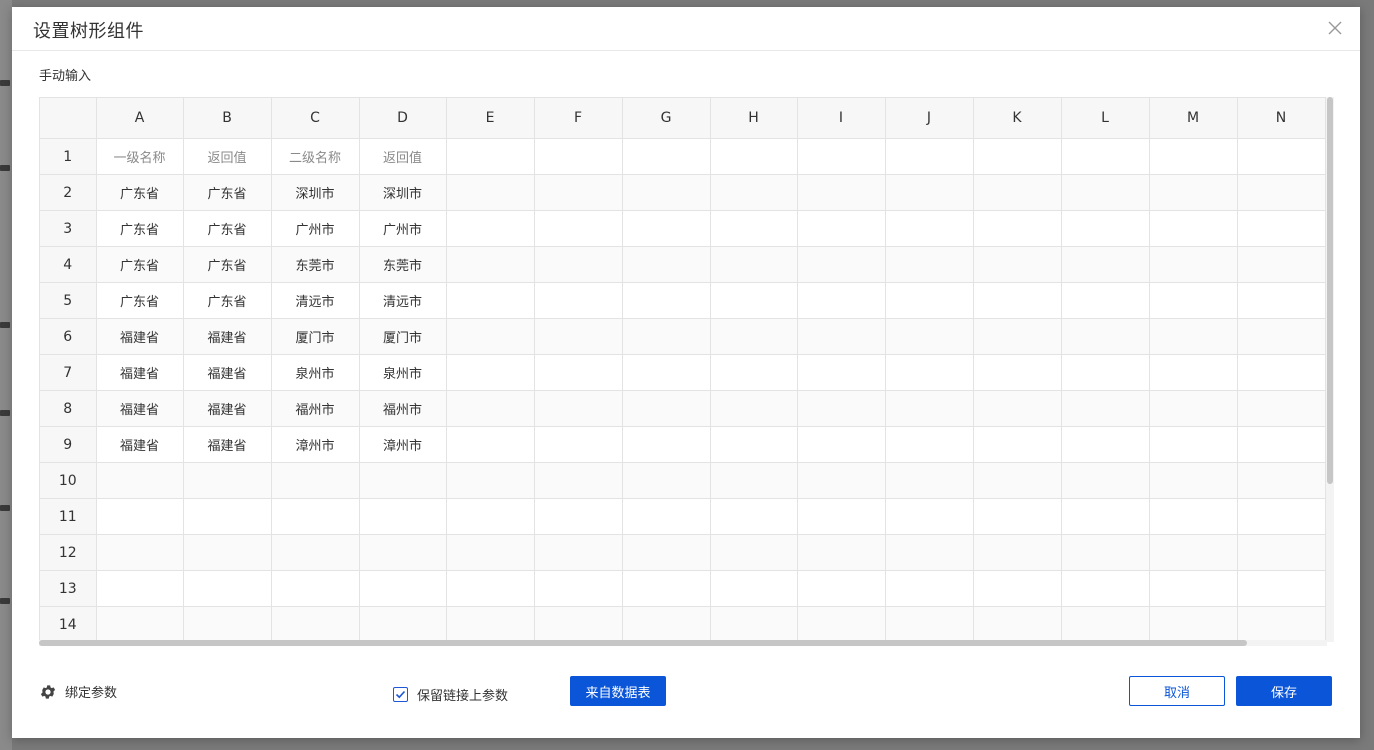  What do you see at coordinates (666, 118) in the screenshot?
I see `column-header-g: G` at bounding box center [666, 118].